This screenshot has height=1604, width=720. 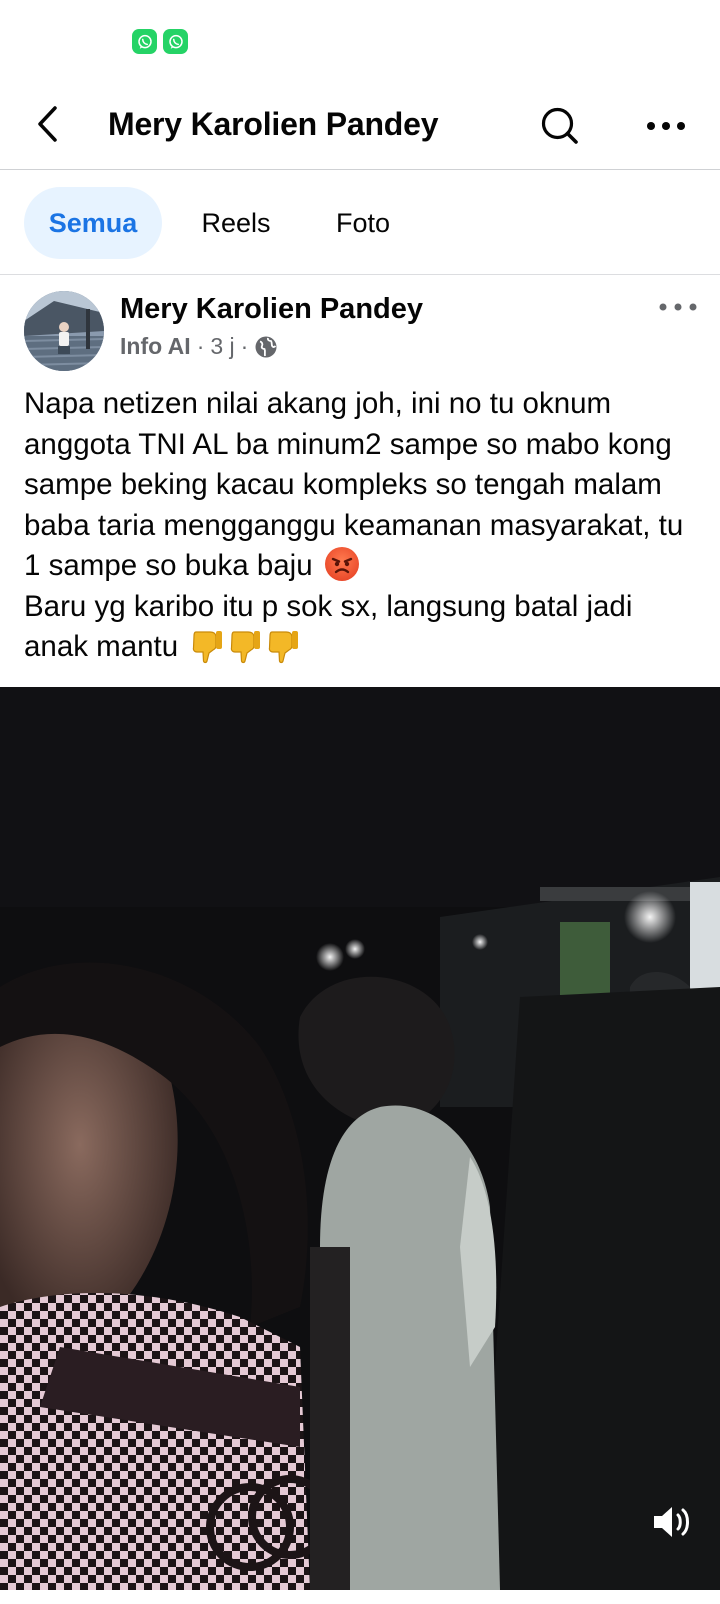 I want to click on page-title: Mery Karolien Pandey, so click(x=273, y=124).